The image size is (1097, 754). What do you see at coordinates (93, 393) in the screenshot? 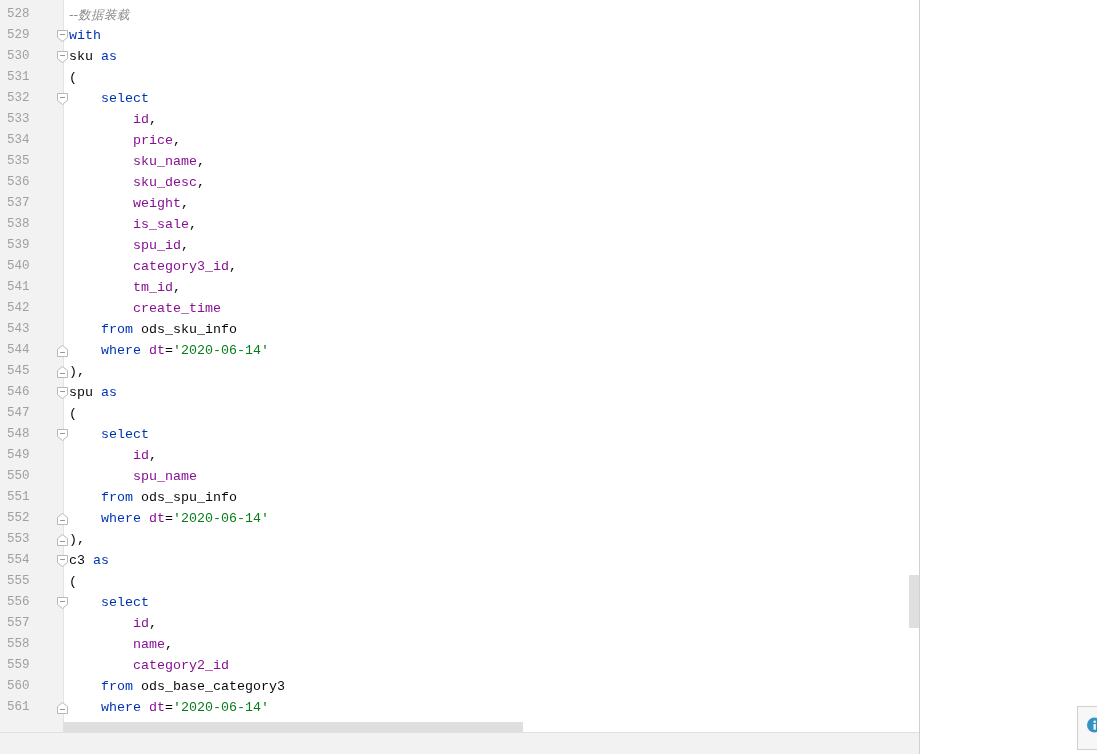
I see `code-line: spu as` at bounding box center [93, 393].